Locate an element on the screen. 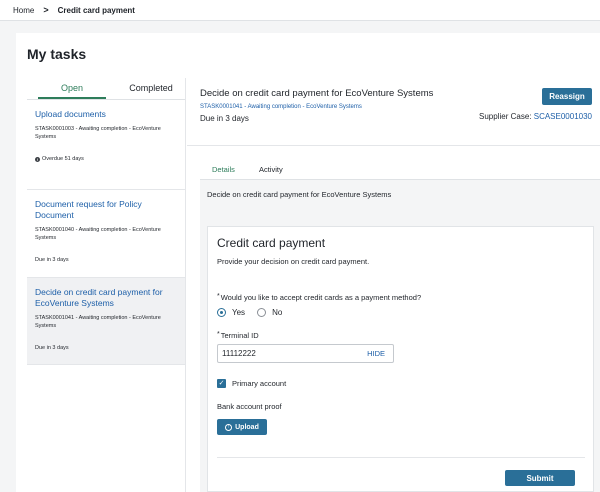  upload-button-label: Upload is located at coordinates (247, 427).